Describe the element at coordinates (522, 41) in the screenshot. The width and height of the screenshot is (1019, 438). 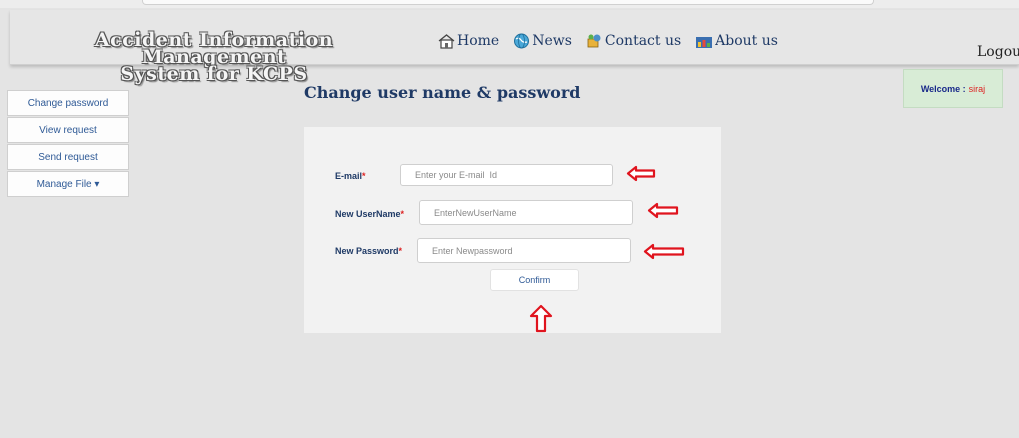
I see `globe-icon` at that location.